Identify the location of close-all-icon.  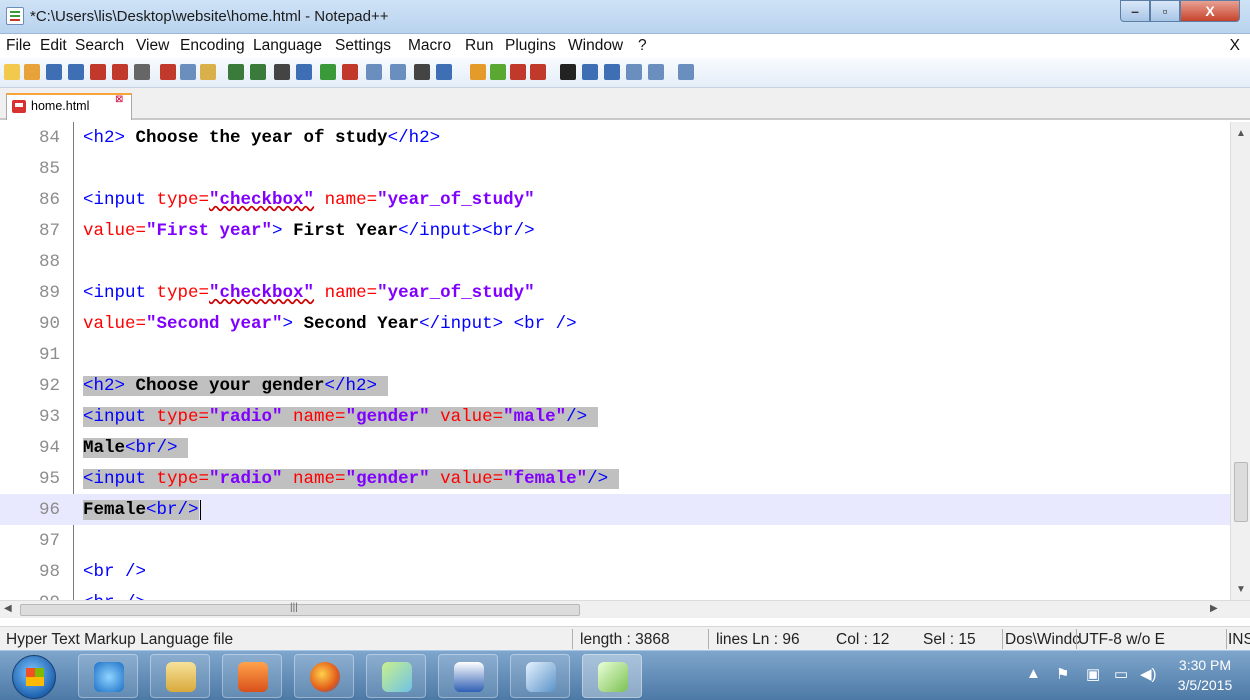
(120, 72).